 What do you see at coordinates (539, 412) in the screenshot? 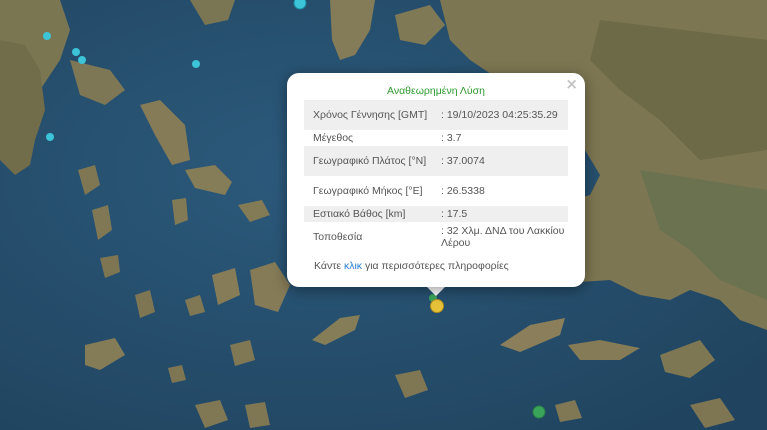
I see `earthquake-marker-green` at bounding box center [539, 412].